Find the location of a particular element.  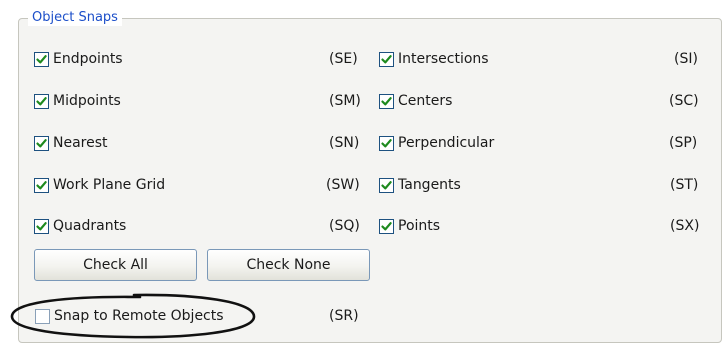

nearest-shortcut: (SN) is located at coordinates (344, 143).